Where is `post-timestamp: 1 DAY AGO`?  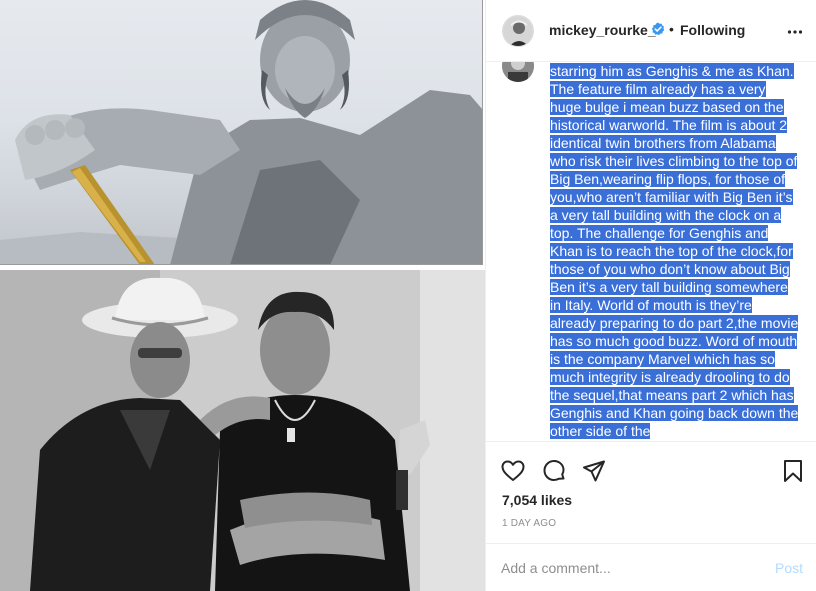 post-timestamp: 1 DAY AGO is located at coordinates (529, 523).